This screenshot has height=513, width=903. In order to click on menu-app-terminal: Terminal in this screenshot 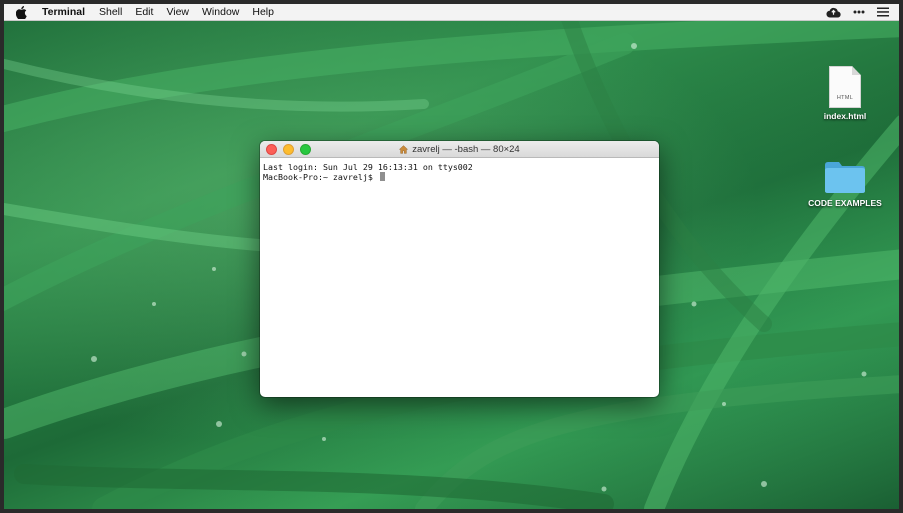, I will do `click(63, 12)`.